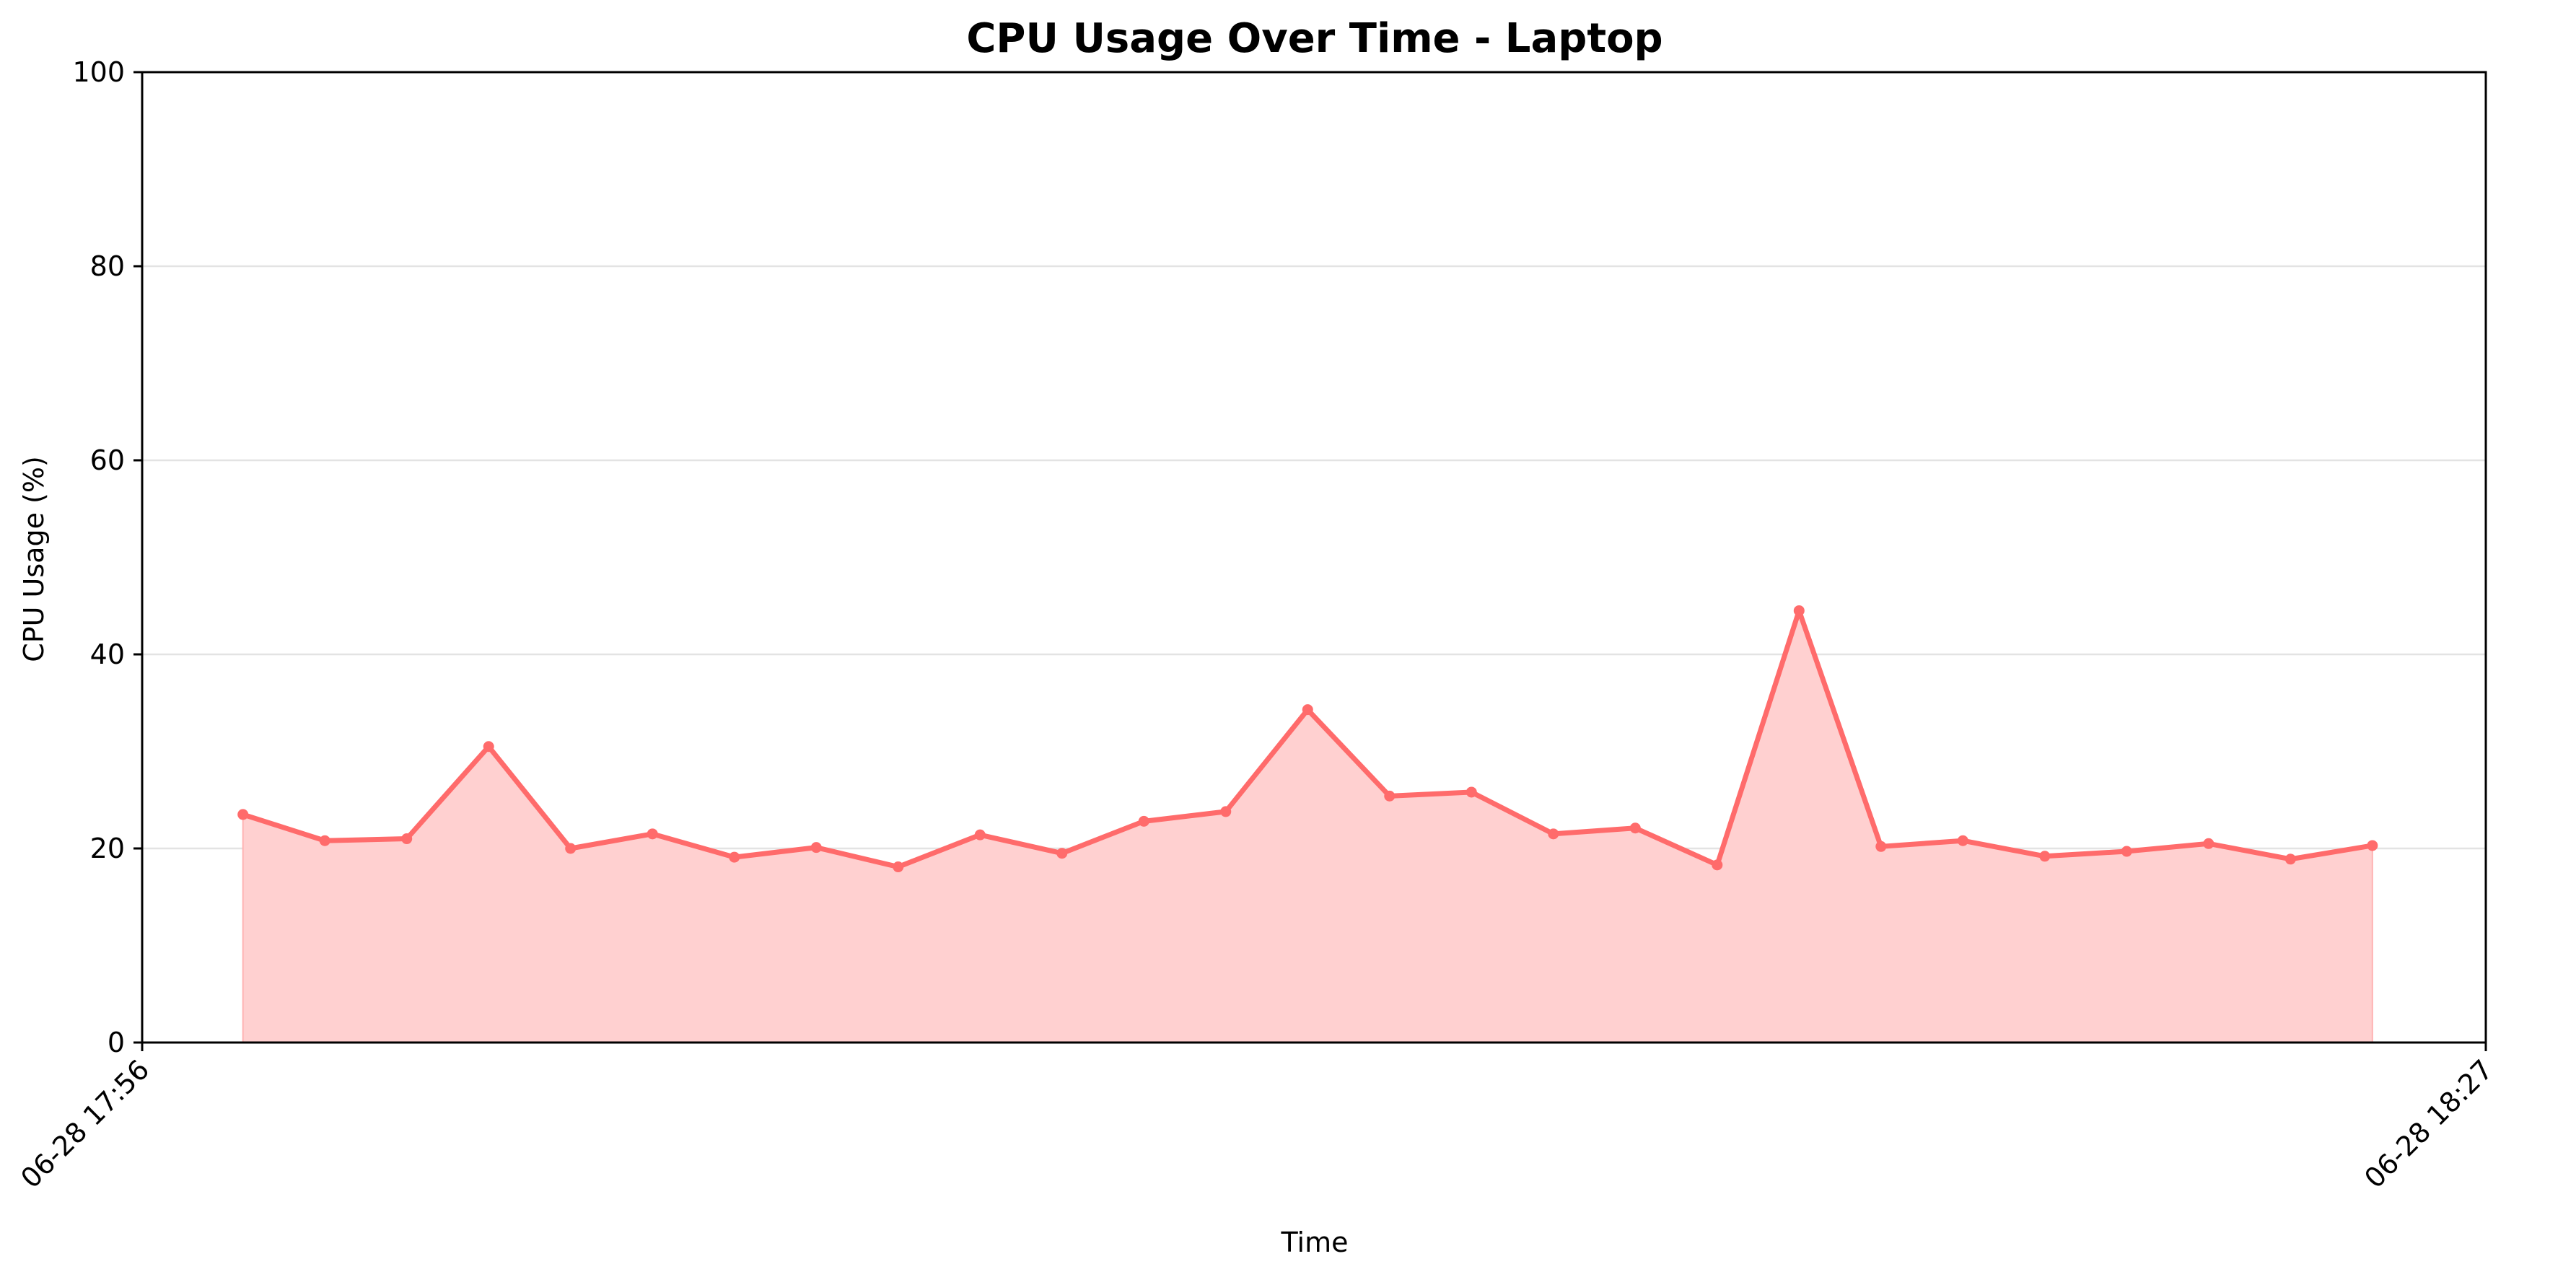  Describe the element at coordinates (99, 72) in the screenshot. I see `y-tick-label: 100` at that location.